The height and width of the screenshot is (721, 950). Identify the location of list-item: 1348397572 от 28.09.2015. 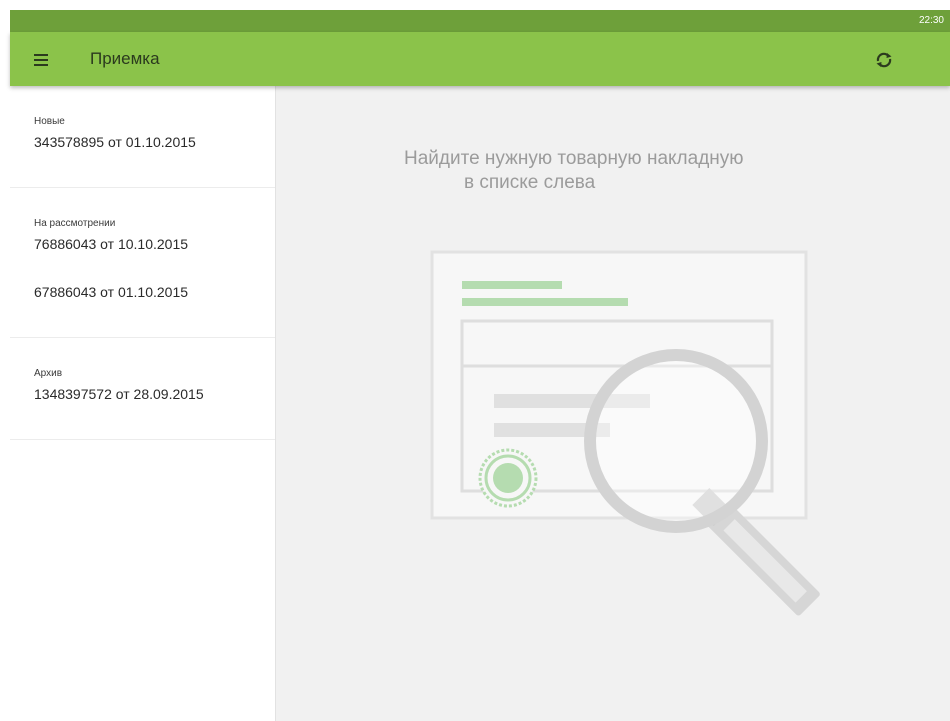
(142, 410).